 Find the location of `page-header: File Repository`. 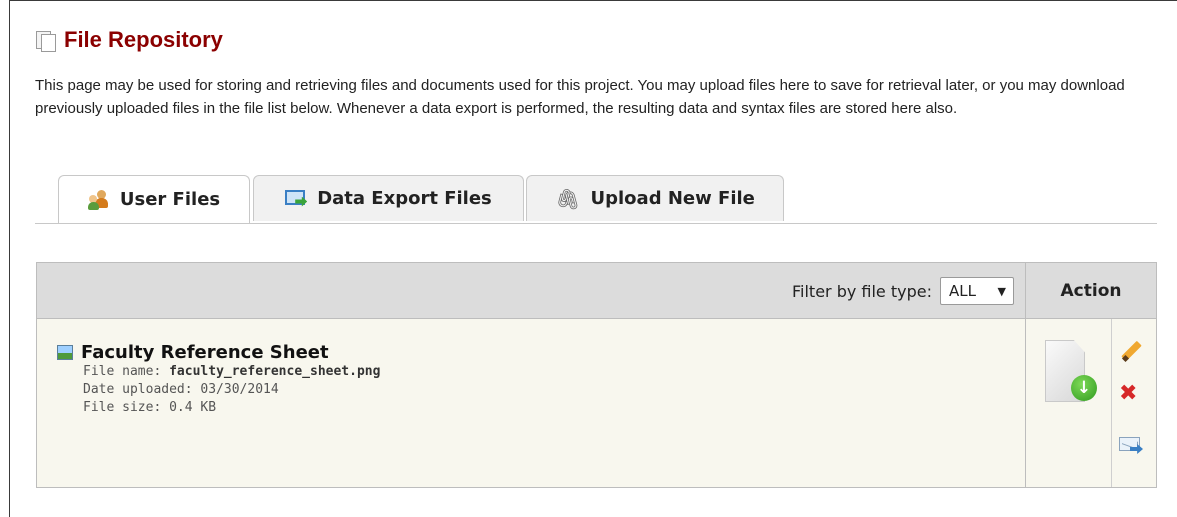

page-header: File Repository is located at coordinates (129, 40).